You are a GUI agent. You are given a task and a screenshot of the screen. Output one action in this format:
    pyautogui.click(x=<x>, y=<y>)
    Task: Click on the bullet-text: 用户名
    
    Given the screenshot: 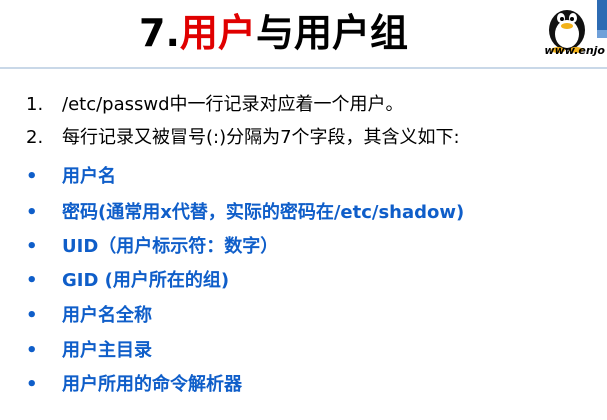 What is the action you would take?
    pyautogui.click(x=89, y=176)
    